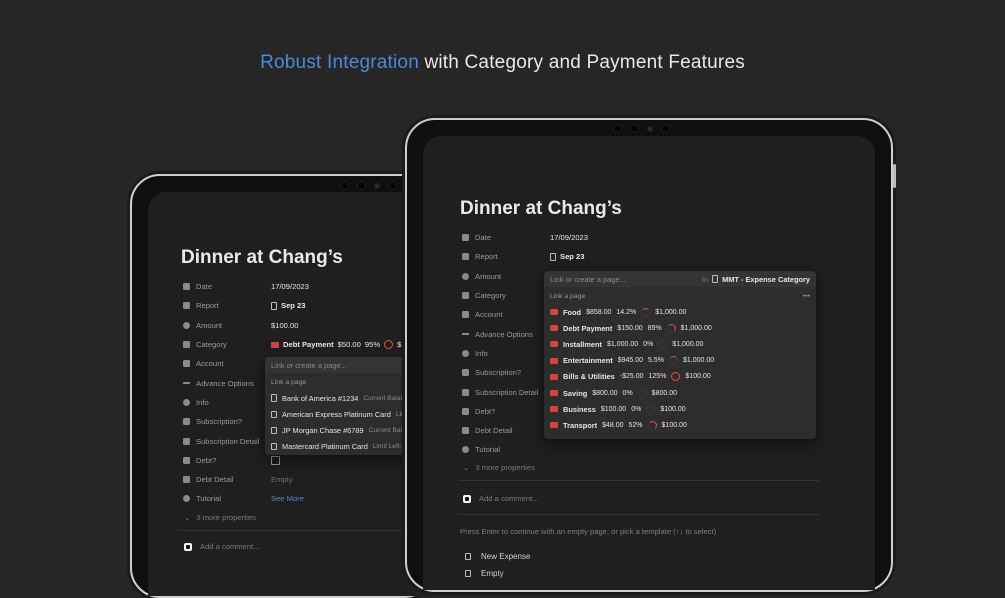 Image resolution: width=1005 pixels, height=598 pixels. I want to click on advance-options-icon, so click(186, 383).